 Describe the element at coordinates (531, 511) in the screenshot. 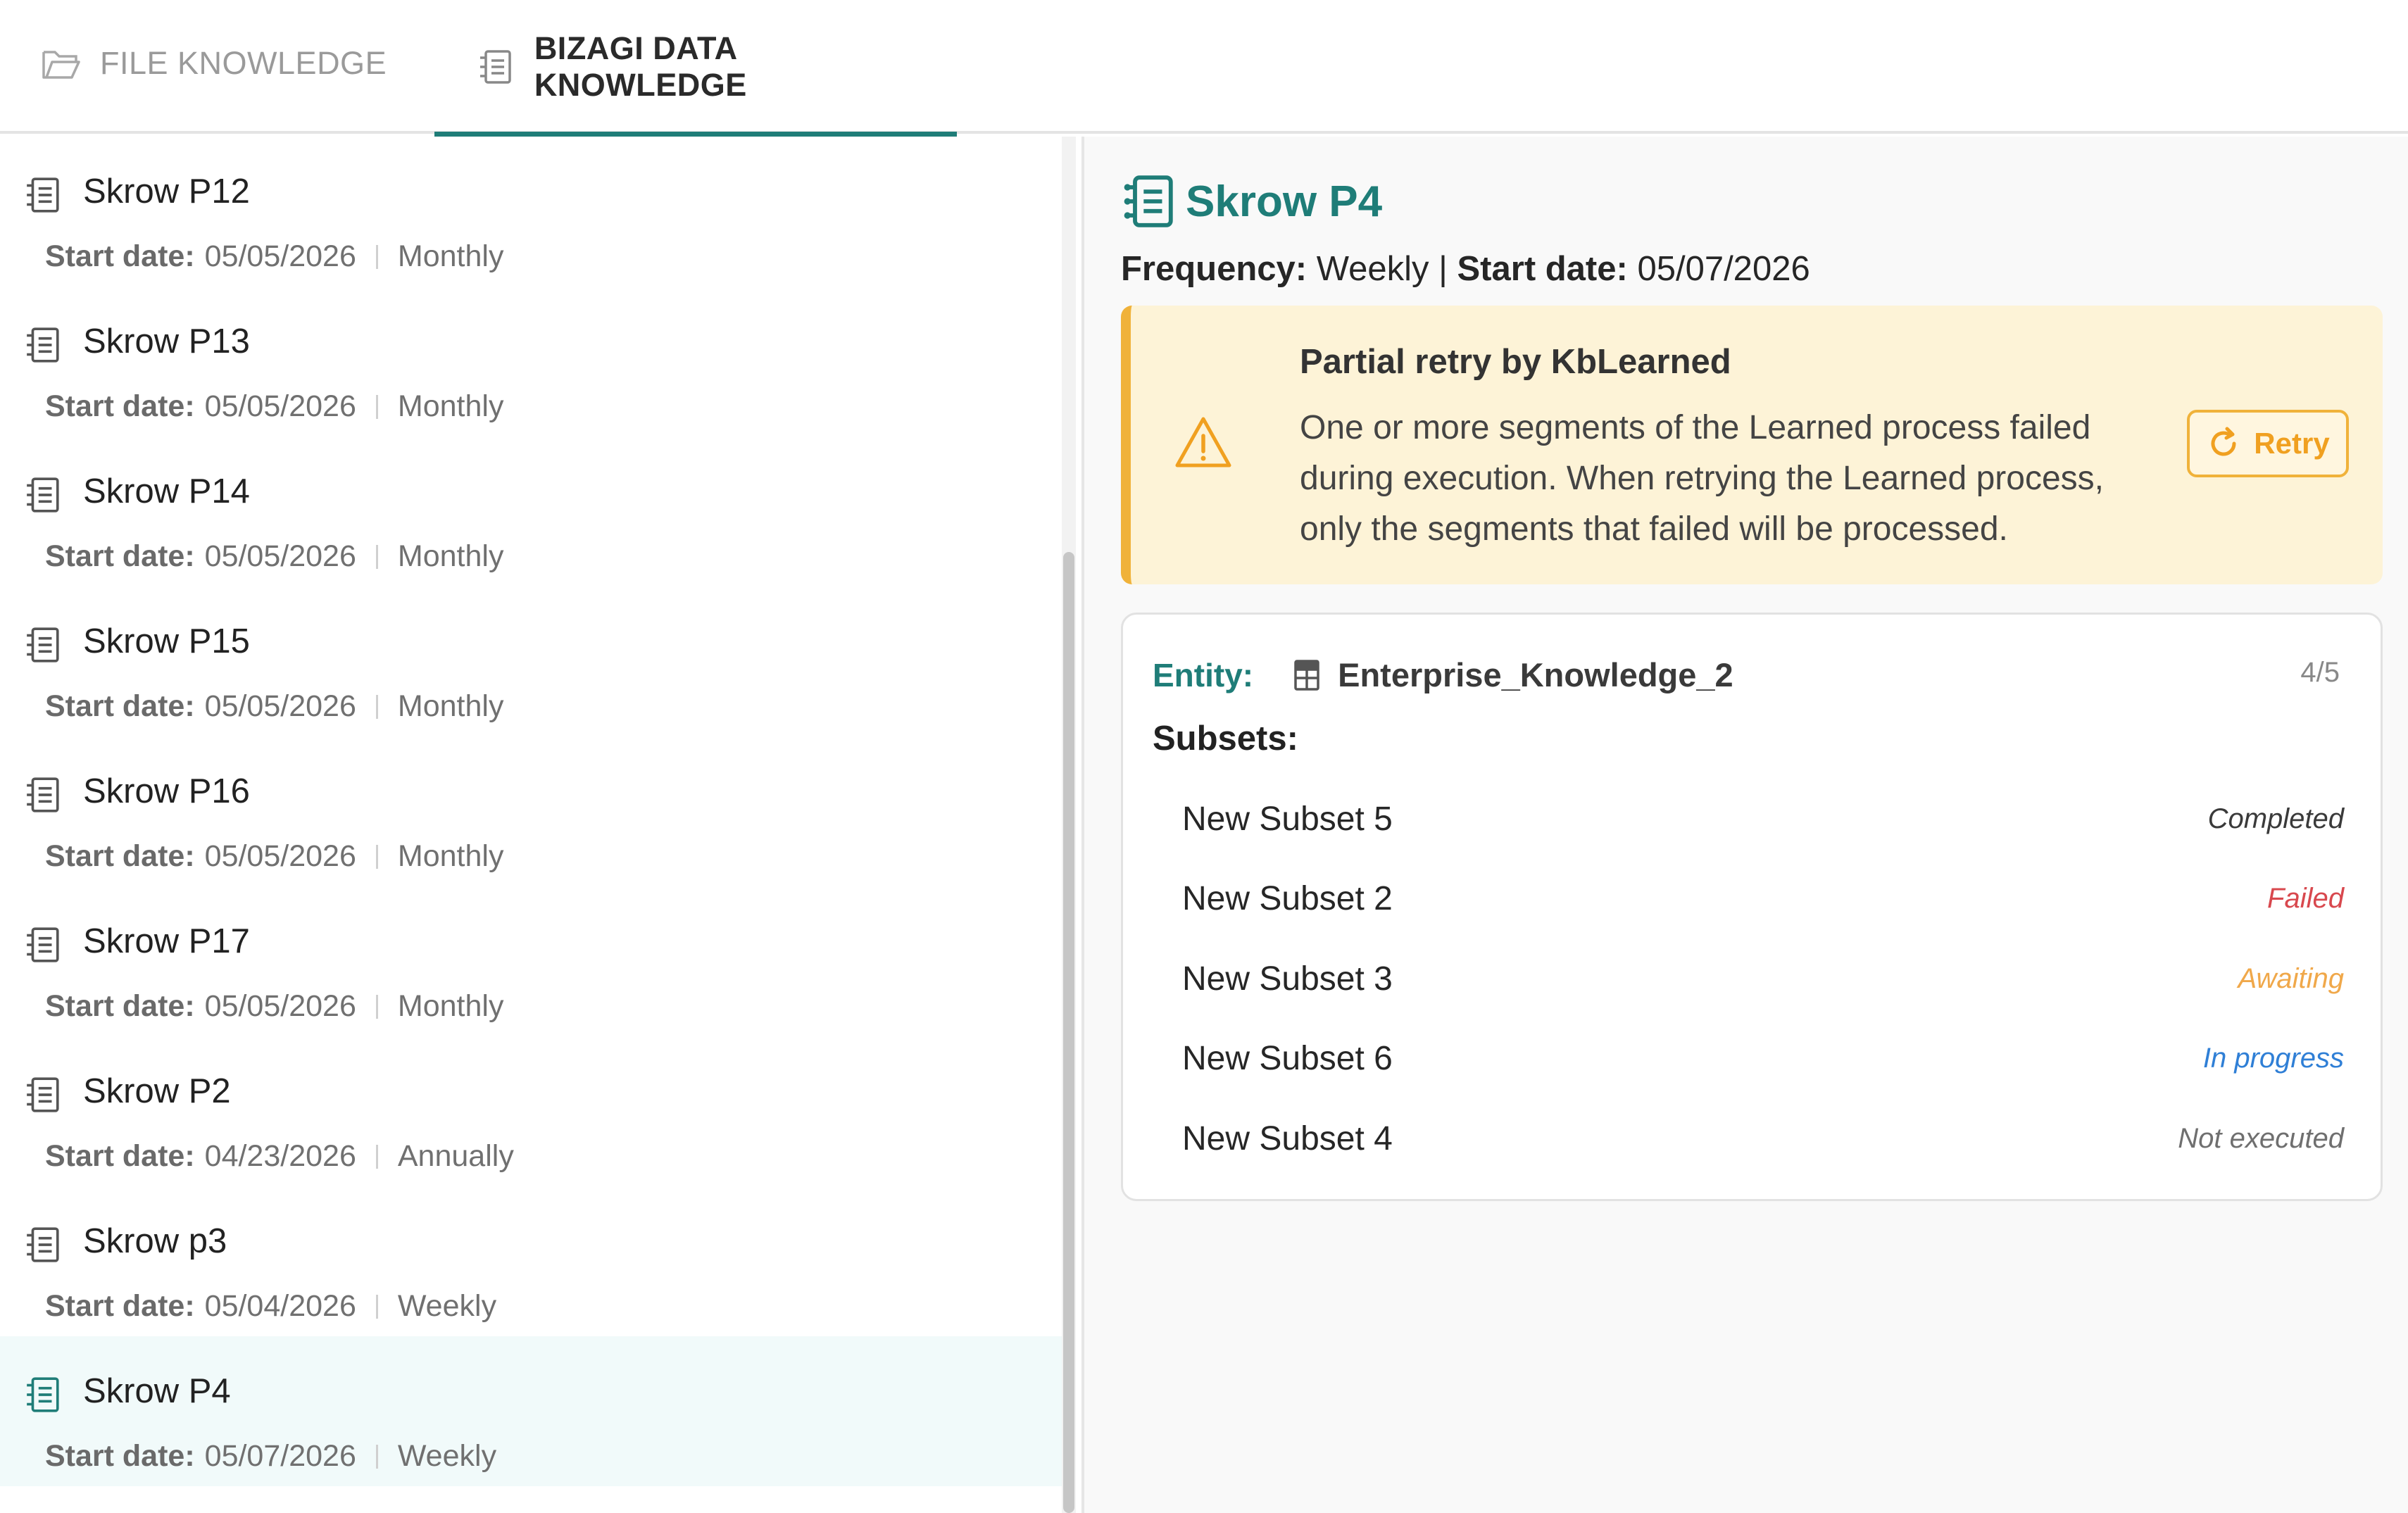

I see `list-item: Skrow P14 Start date: 05/05/2026 Monthly` at that location.